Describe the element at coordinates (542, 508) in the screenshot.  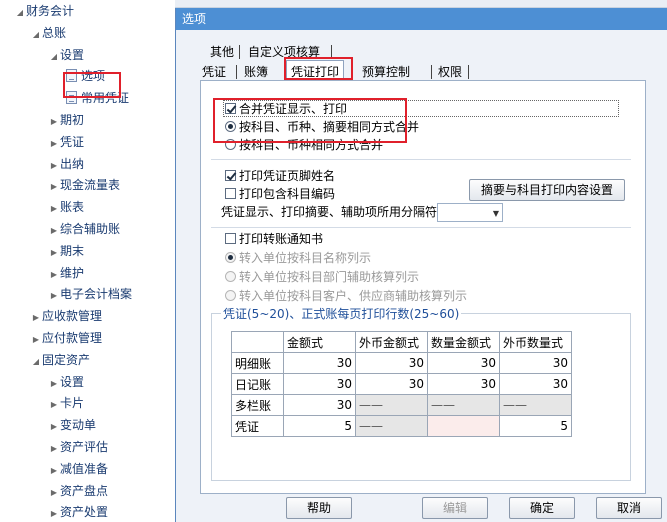
I see `ok-button: 确定` at that location.